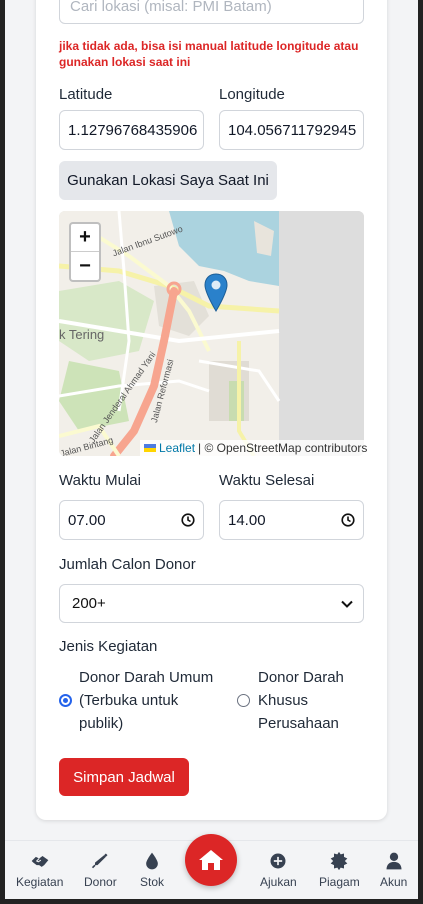  Describe the element at coordinates (252, 94) in the screenshot. I see `longitude-label: Longitude` at that location.